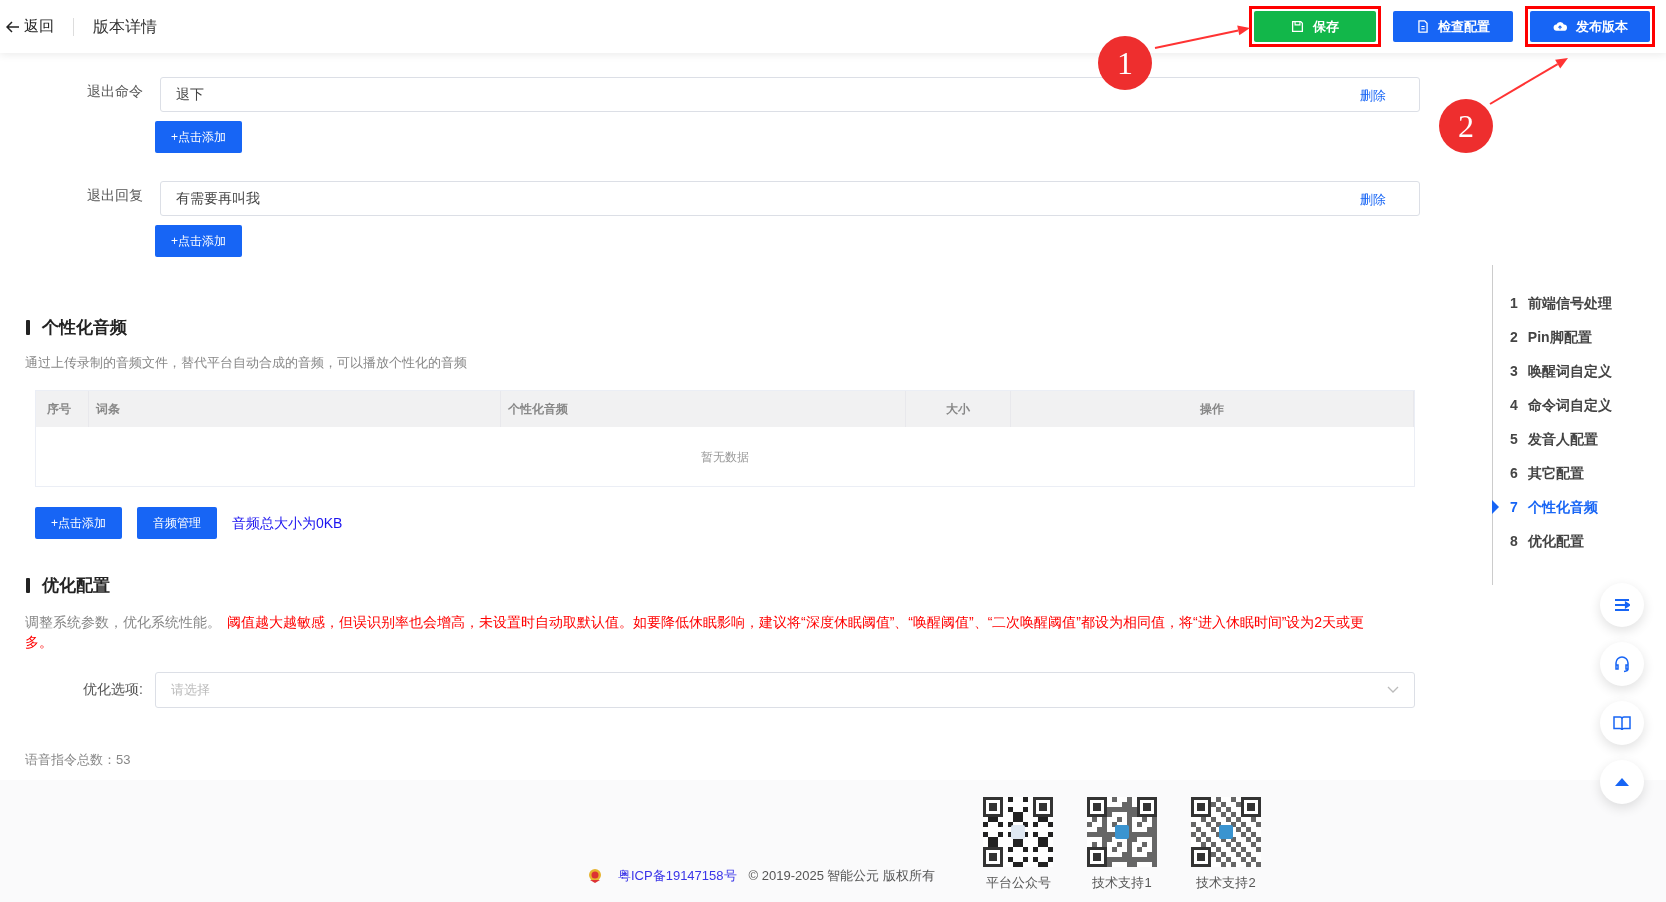 The height and width of the screenshot is (902, 1666). I want to click on caret-up-icon, so click(1622, 782).